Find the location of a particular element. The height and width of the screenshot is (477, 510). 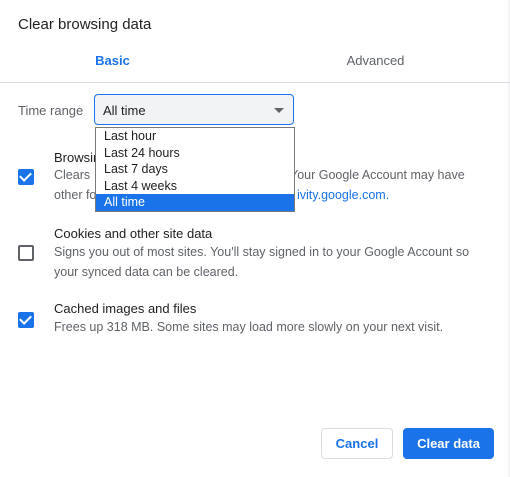

browsing-history-desc-left: Clears is located at coordinates (72, 175).